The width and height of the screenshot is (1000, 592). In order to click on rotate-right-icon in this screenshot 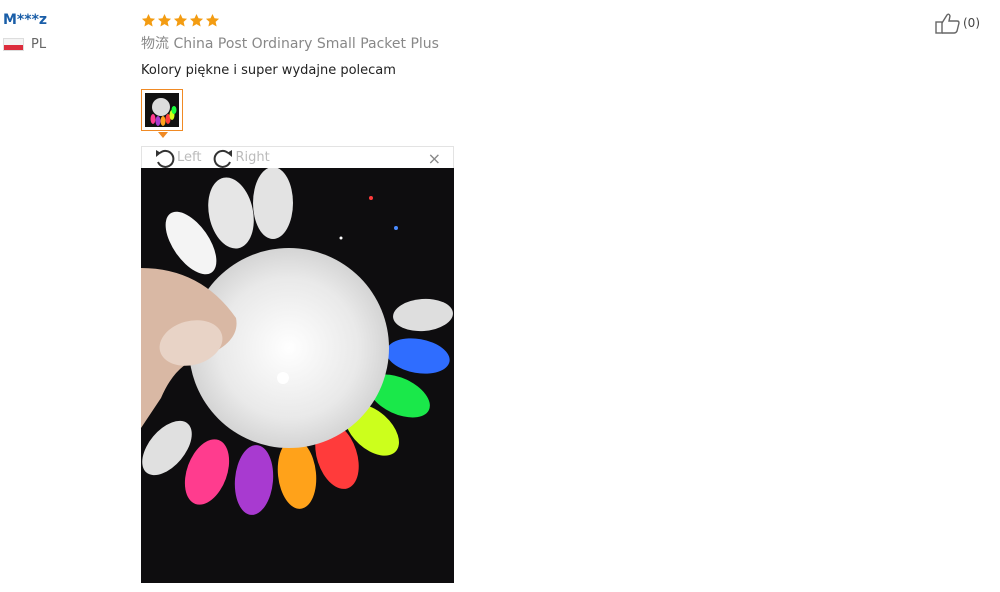, I will do `click(223, 158)`.